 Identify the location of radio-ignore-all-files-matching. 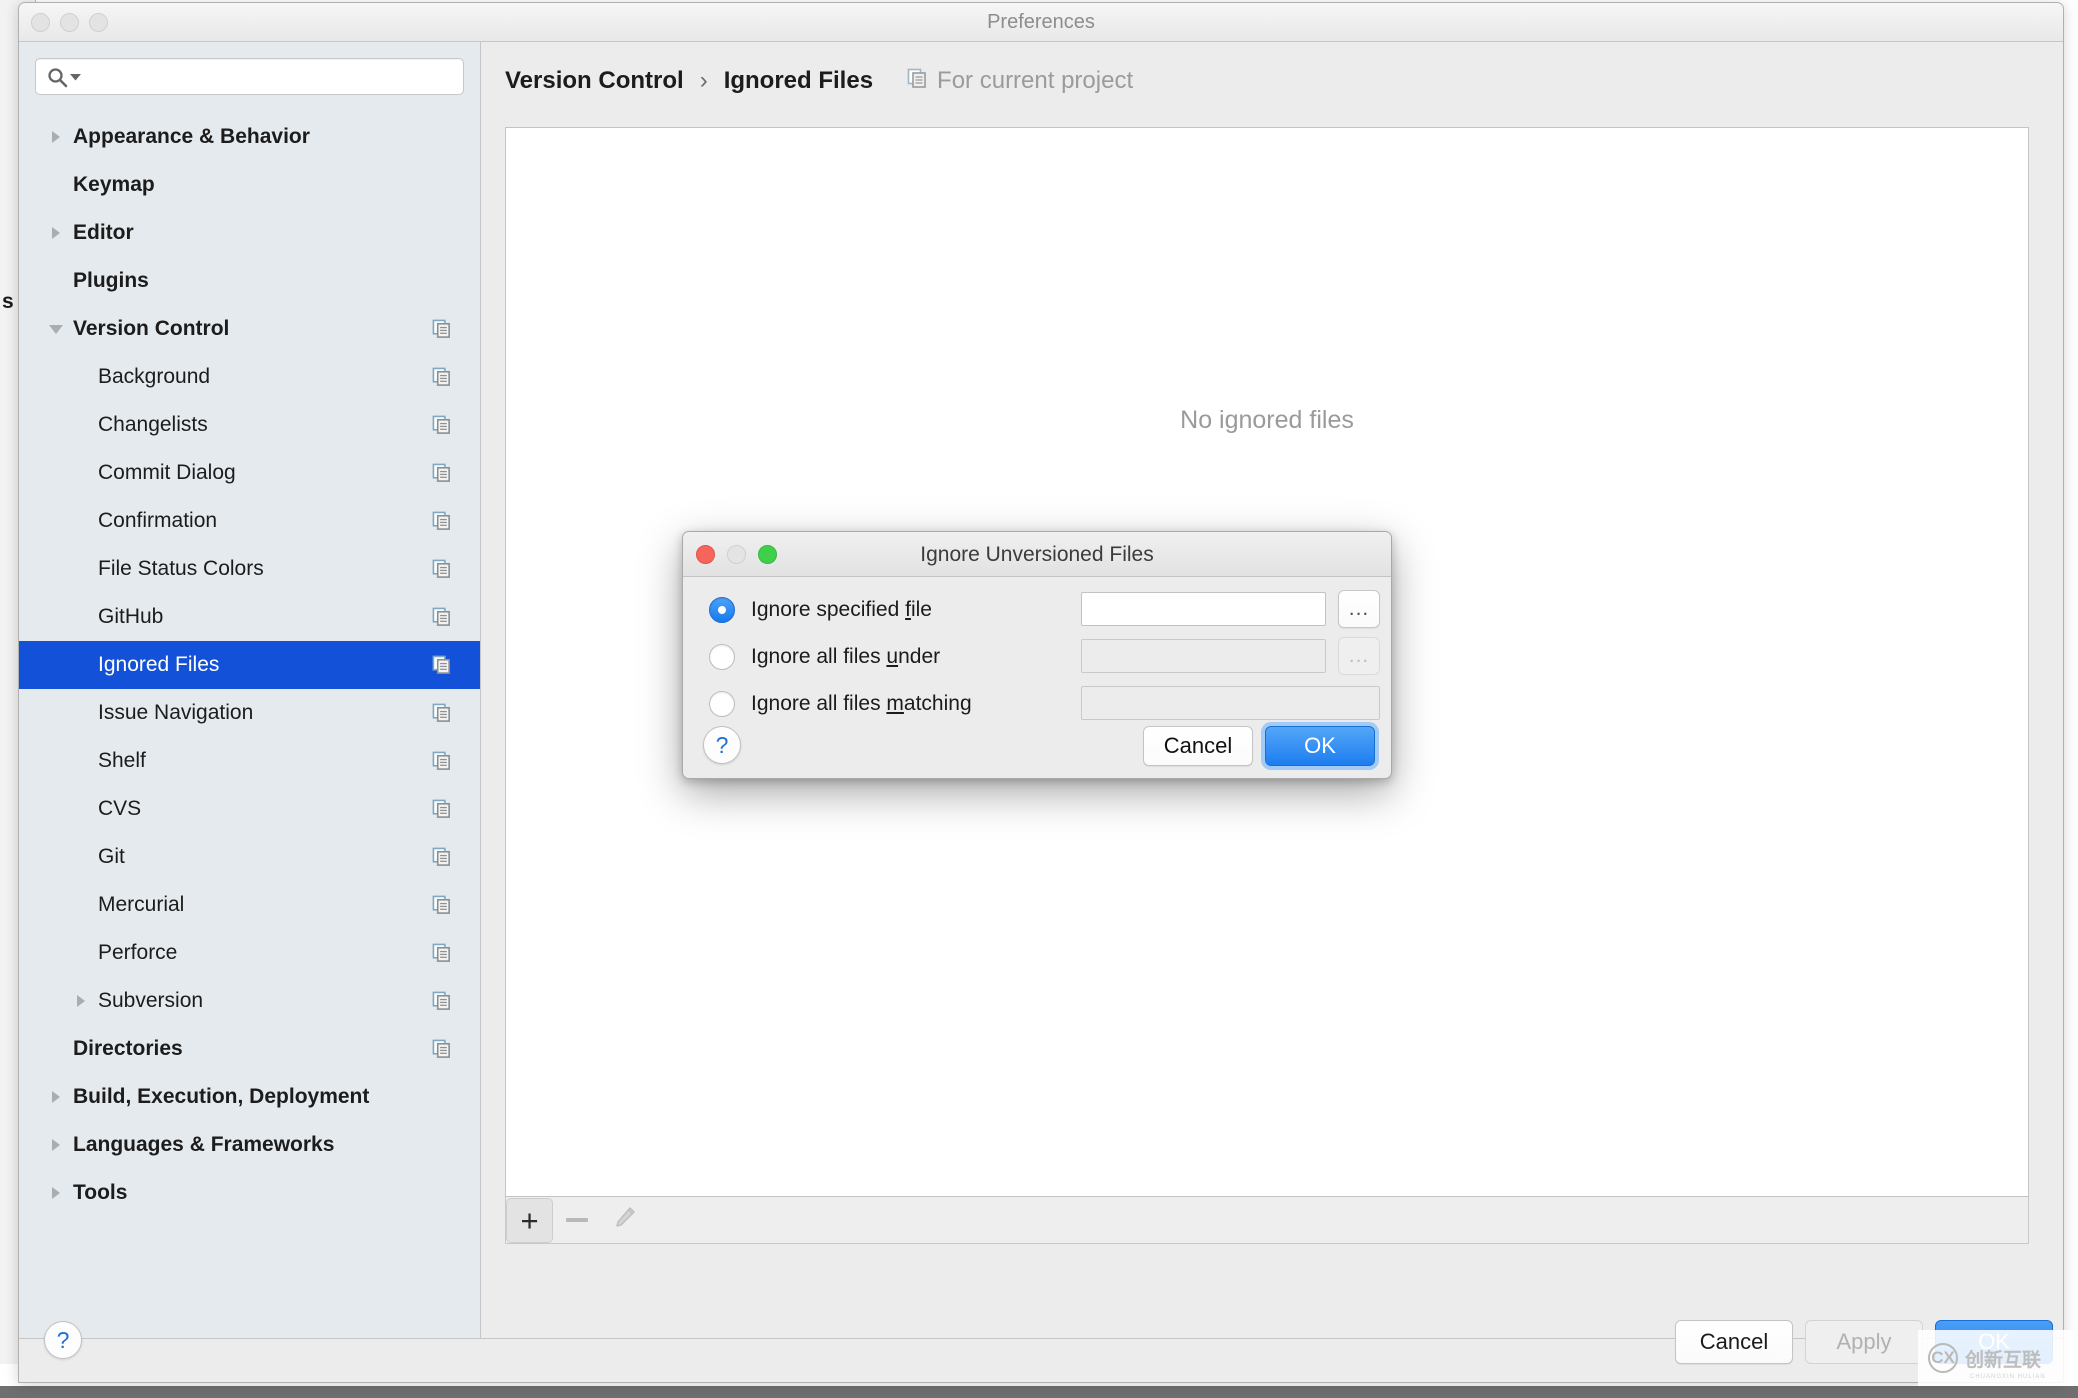
(722, 704).